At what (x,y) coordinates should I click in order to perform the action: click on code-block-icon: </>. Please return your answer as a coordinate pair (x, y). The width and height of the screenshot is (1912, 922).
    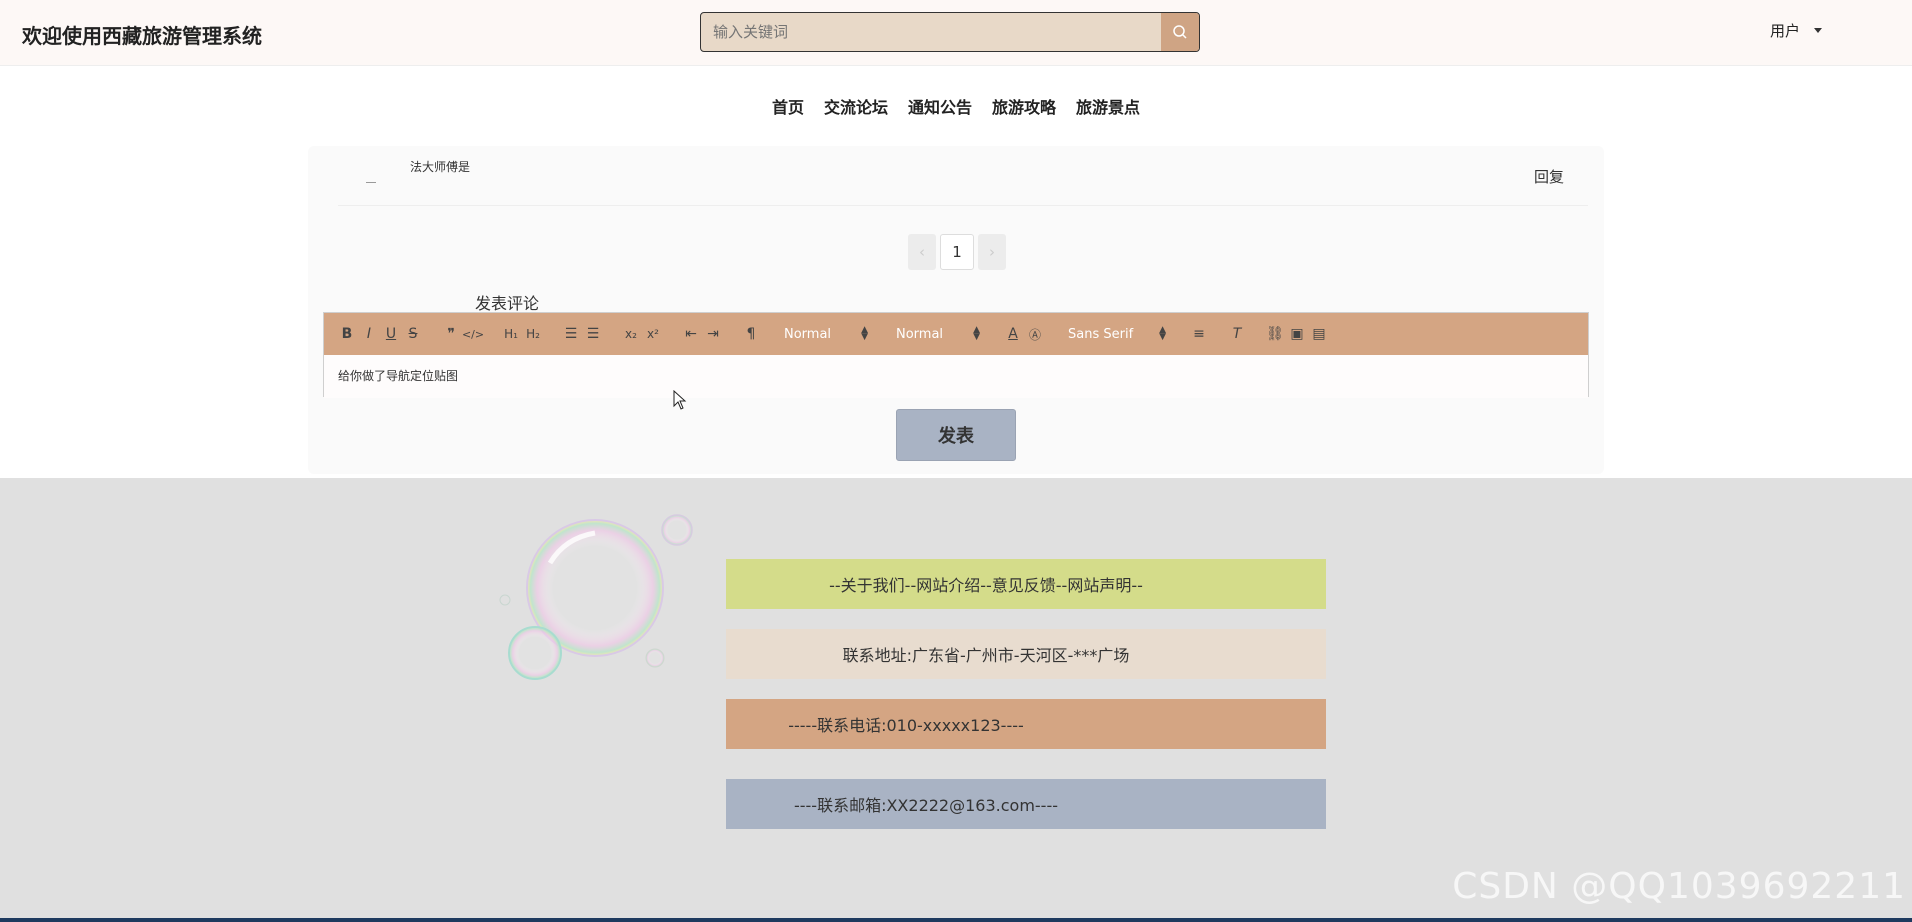
    Looking at the image, I should click on (473, 334).